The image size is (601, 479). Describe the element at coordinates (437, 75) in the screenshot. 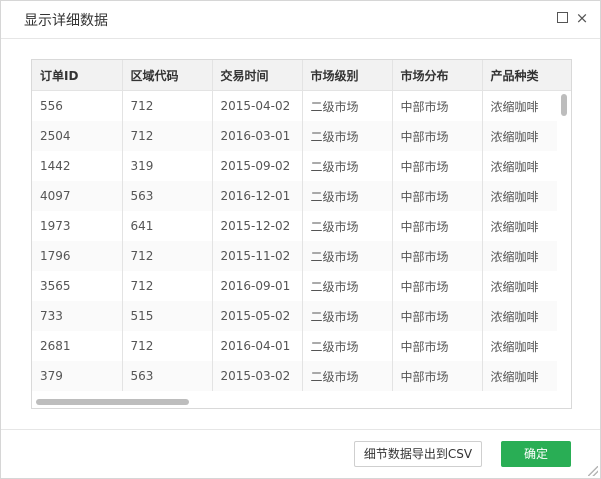

I see `column-header: 市场分布` at that location.